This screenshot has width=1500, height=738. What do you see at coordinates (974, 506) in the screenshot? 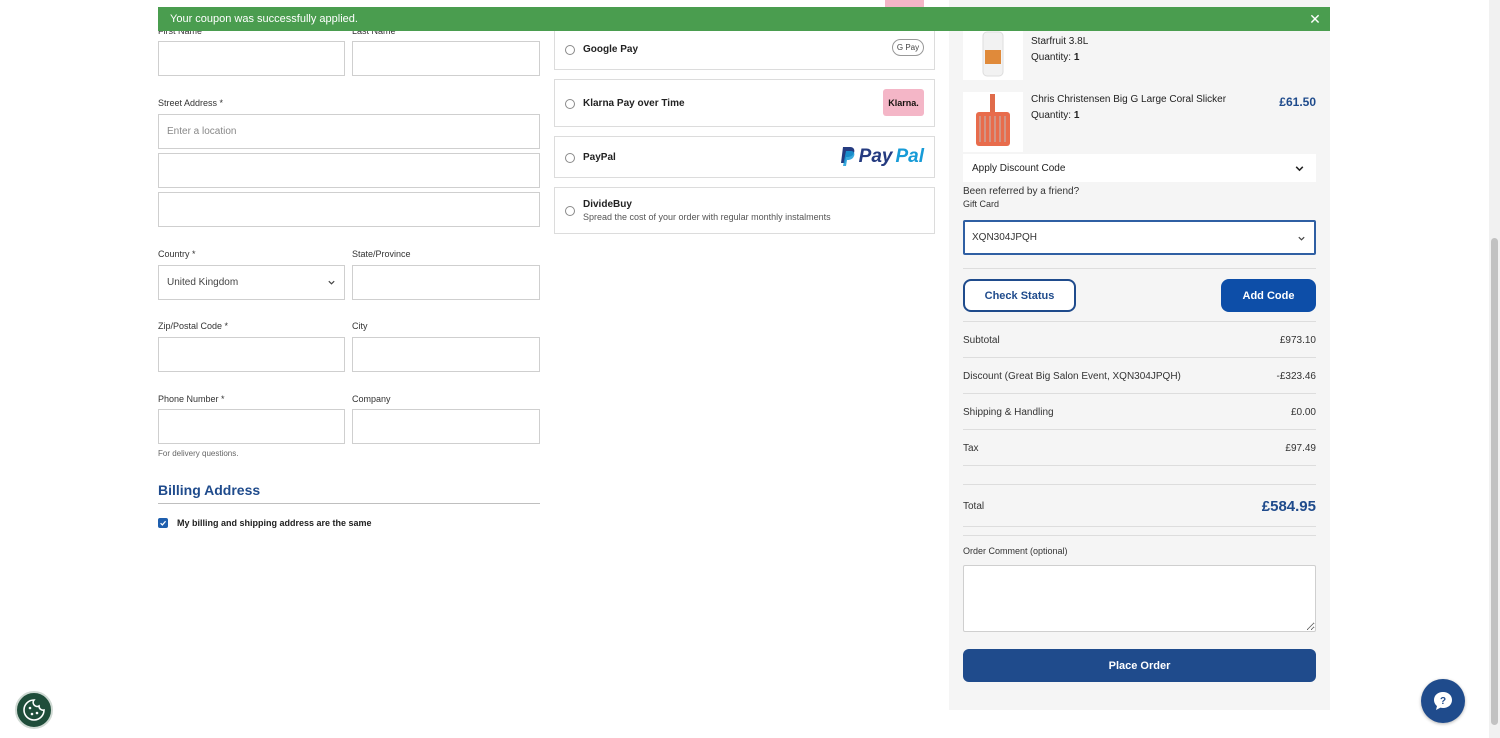
I see `grand-total-label: Total` at bounding box center [974, 506].